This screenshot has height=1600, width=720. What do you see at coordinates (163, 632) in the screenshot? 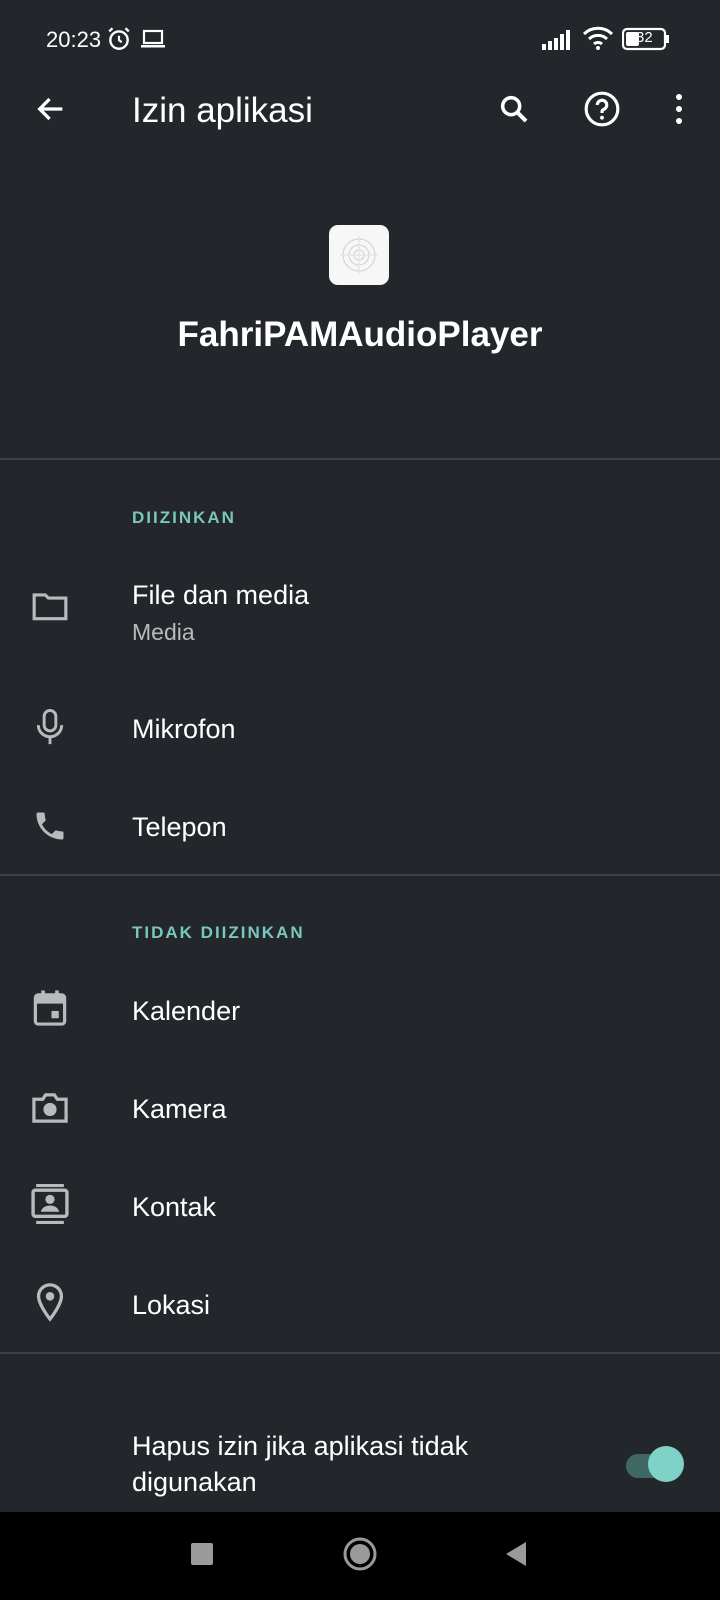
I see `permission-item-sub: Media` at bounding box center [163, 632].